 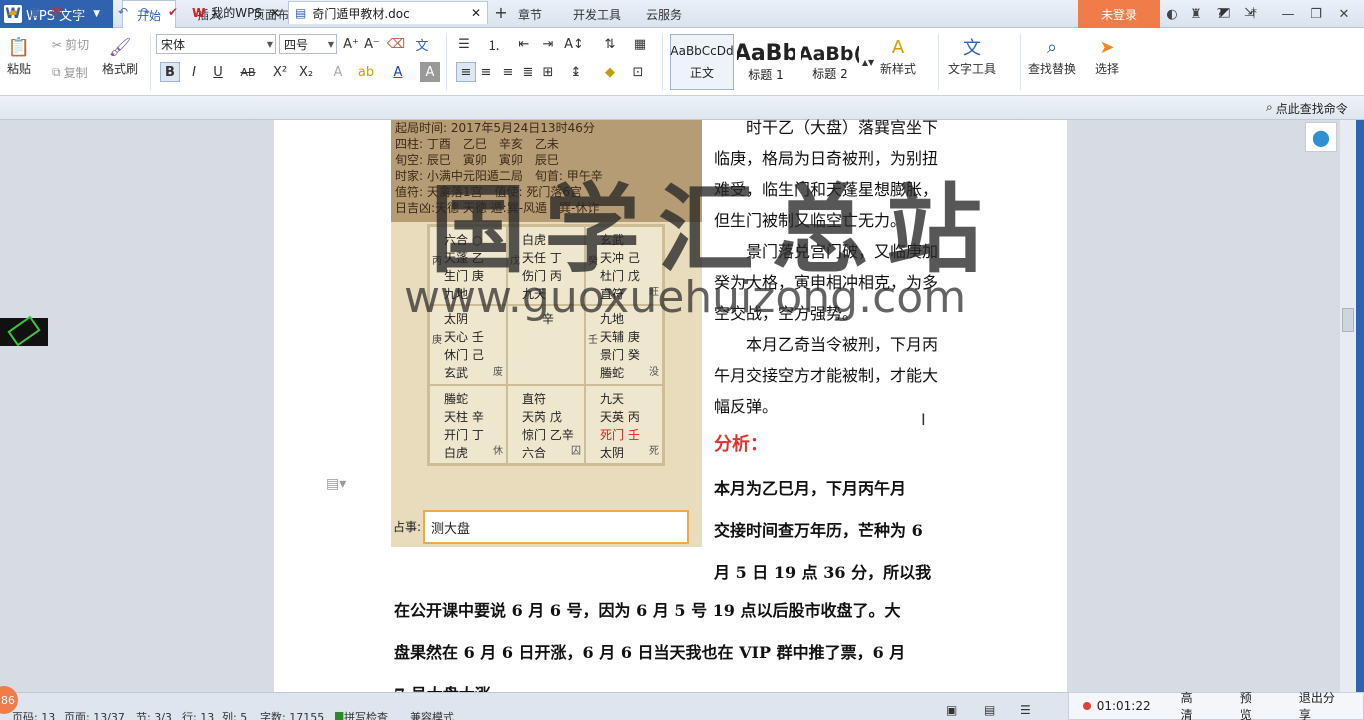 What do you see at coordinates (430, 72) in the screenshot?
I see `char-shading-icon: A` at bounding box center [430, 72].